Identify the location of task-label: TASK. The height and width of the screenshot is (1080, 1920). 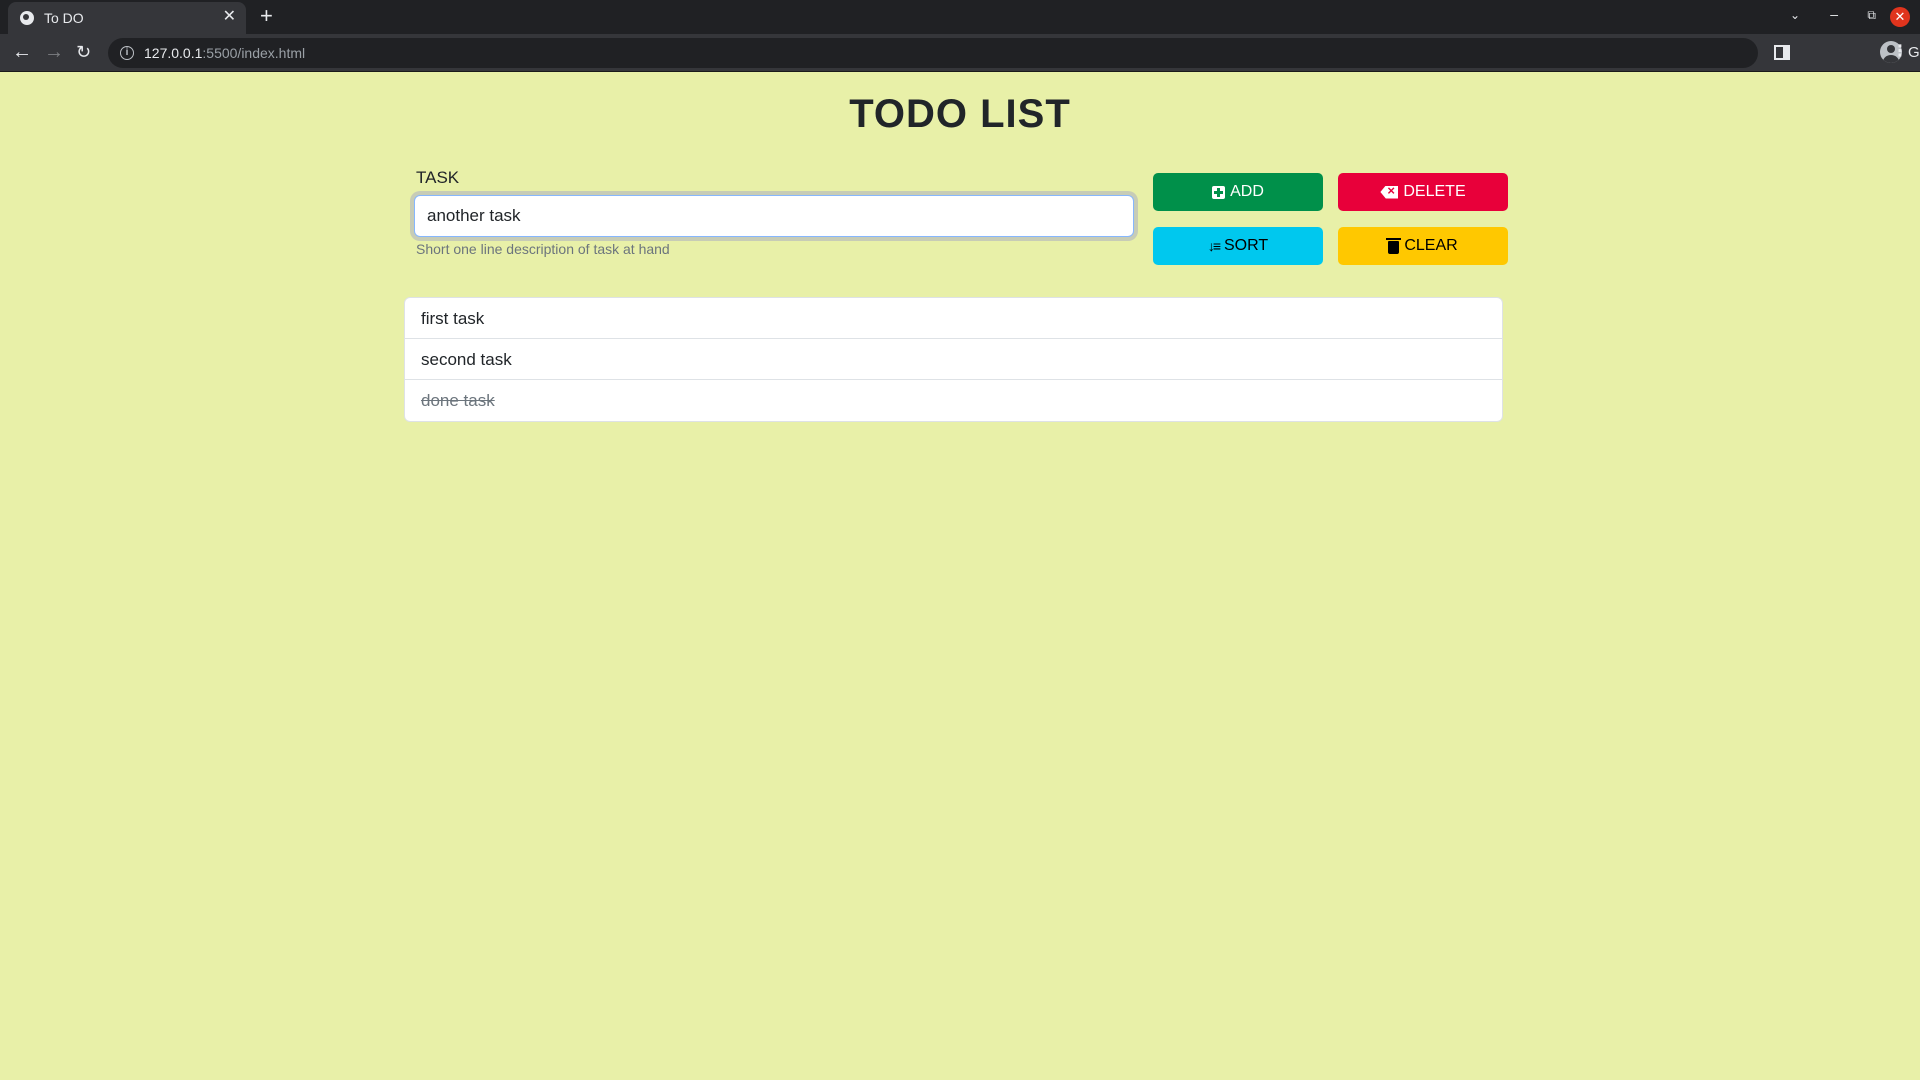
(438, 177).